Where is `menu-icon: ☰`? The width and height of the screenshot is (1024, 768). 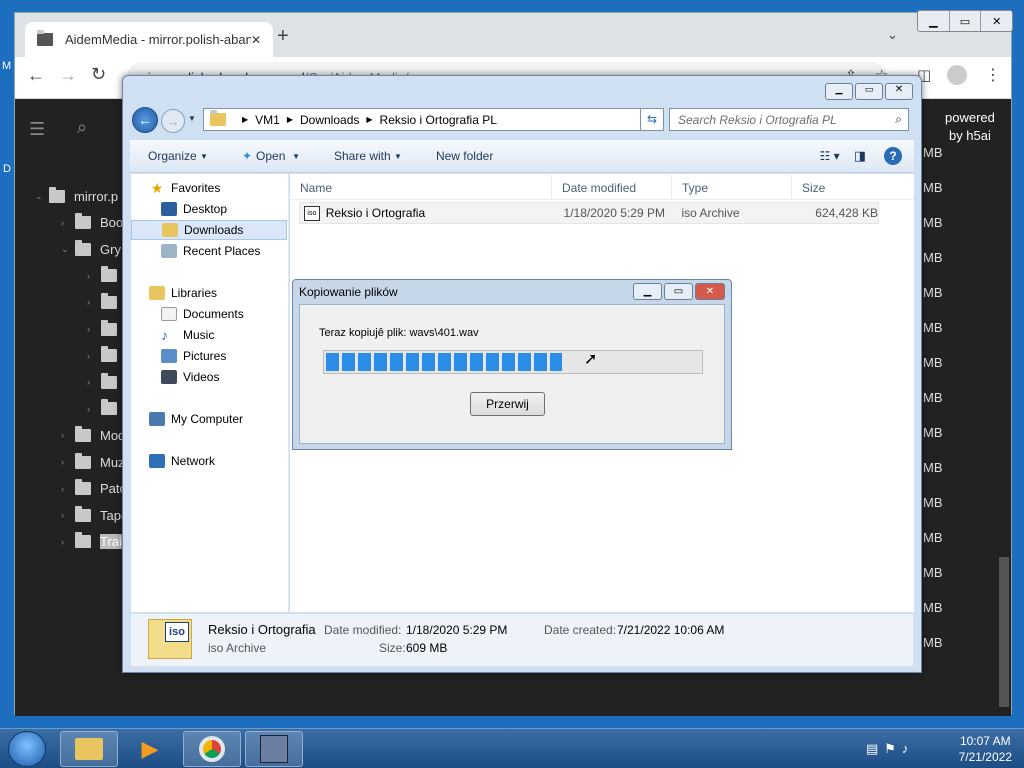
menu-icon: ☰ is located at coordinates (37, 129).